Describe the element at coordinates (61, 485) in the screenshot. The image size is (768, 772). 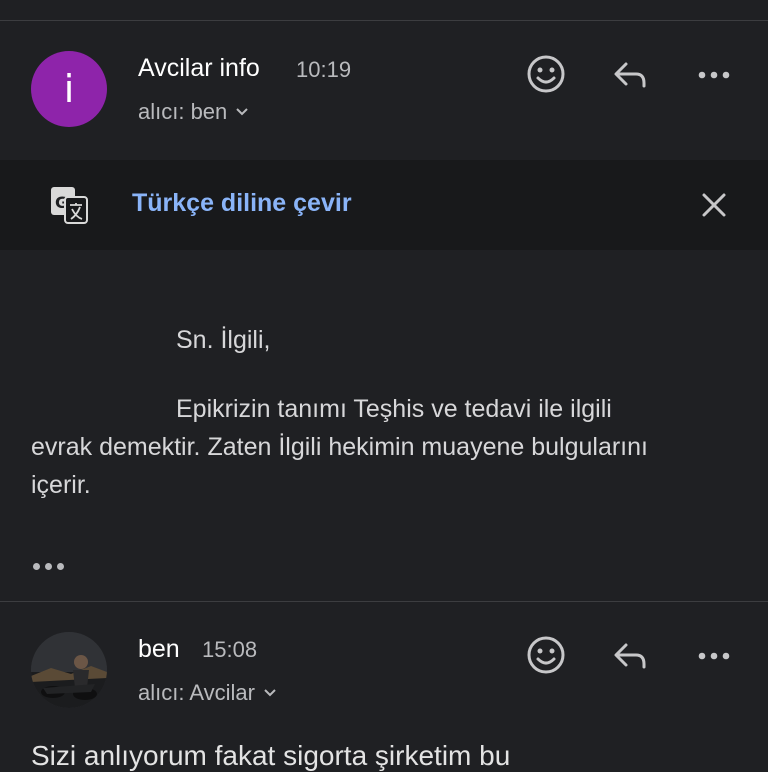
I see `email-paragraph-line-3: içerir.` at that location.